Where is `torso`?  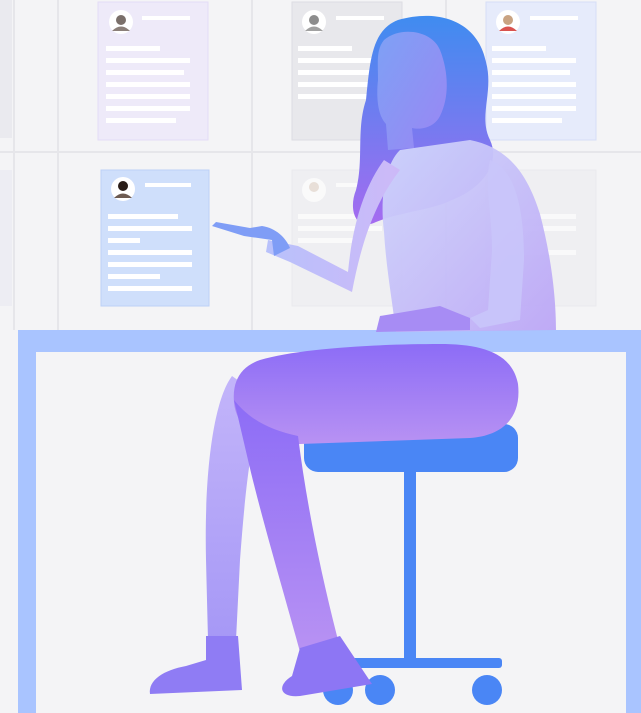
torso is located at coordinates (469, 236).